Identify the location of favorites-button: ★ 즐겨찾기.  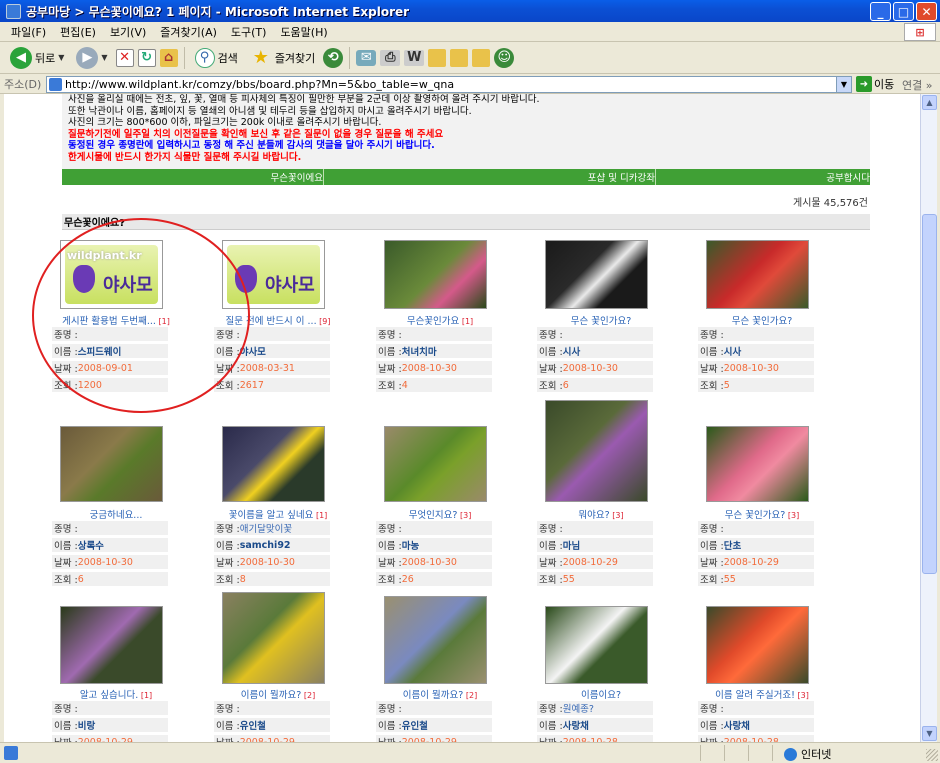
(282, 58).